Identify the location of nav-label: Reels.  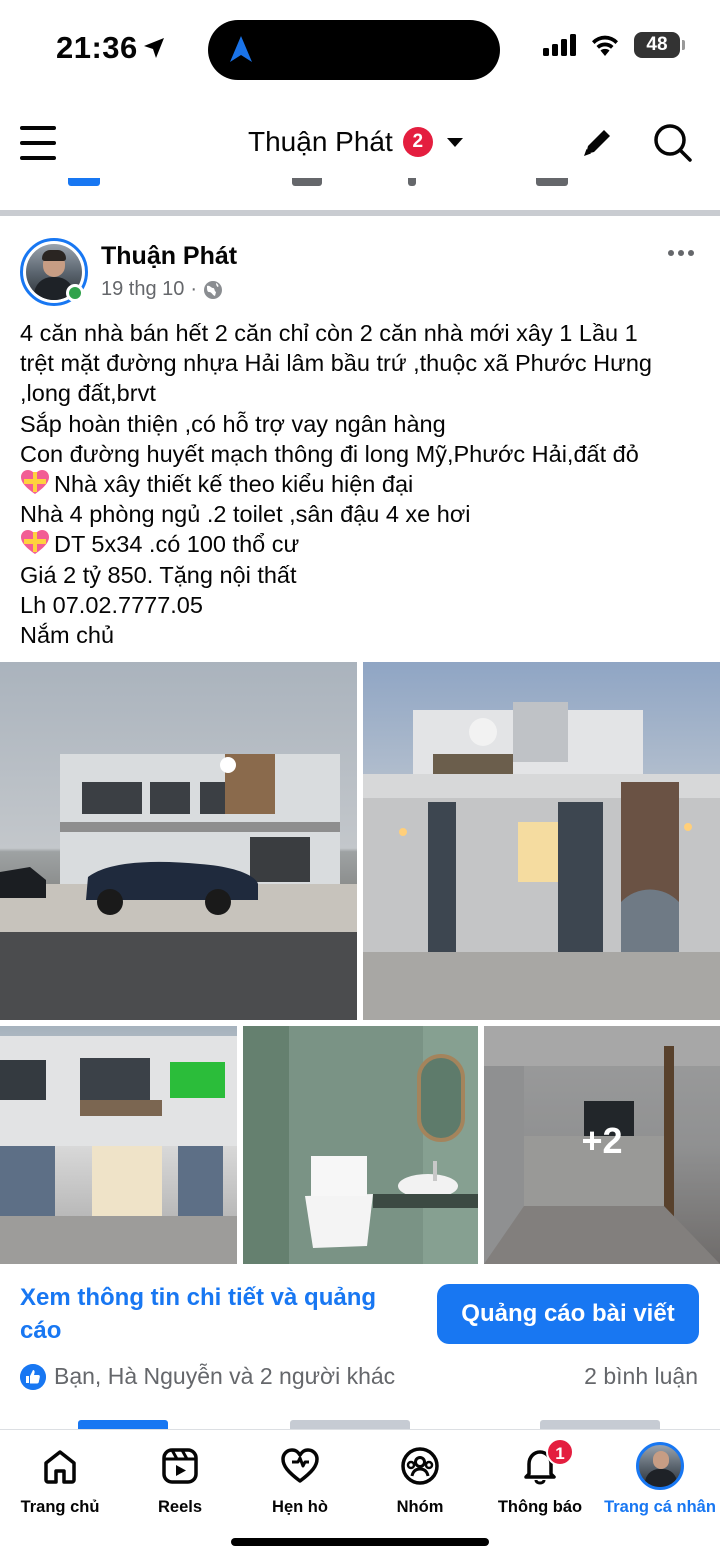
(180, 1507).